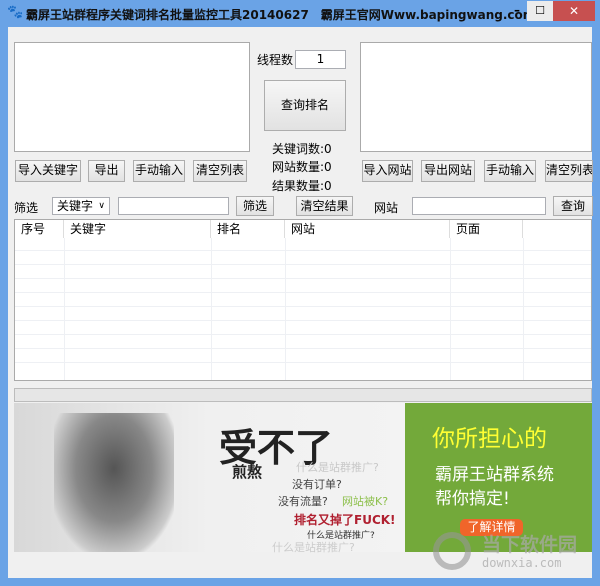 Image resolution: width=600 pixels, height=586 pixels. What do you see at coordinates (303, 501) in the screenshot?
I see `banner-text: 没有流量?` at bounding box center [303, 501].